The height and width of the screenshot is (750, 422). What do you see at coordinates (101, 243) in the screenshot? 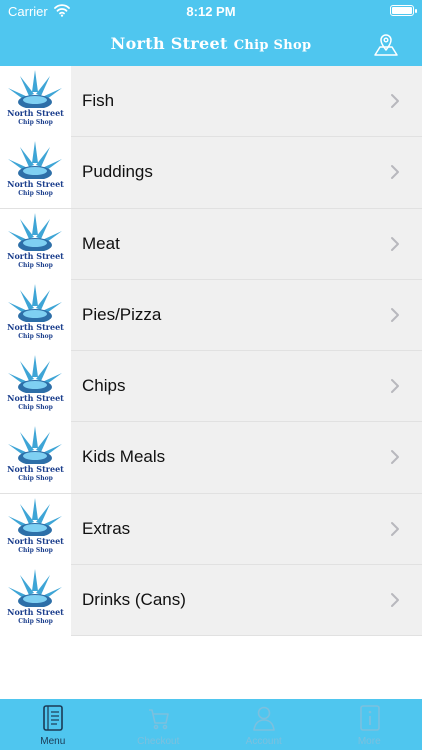
I see `menu-row-label: Meat` at bounding box center [101, 243].